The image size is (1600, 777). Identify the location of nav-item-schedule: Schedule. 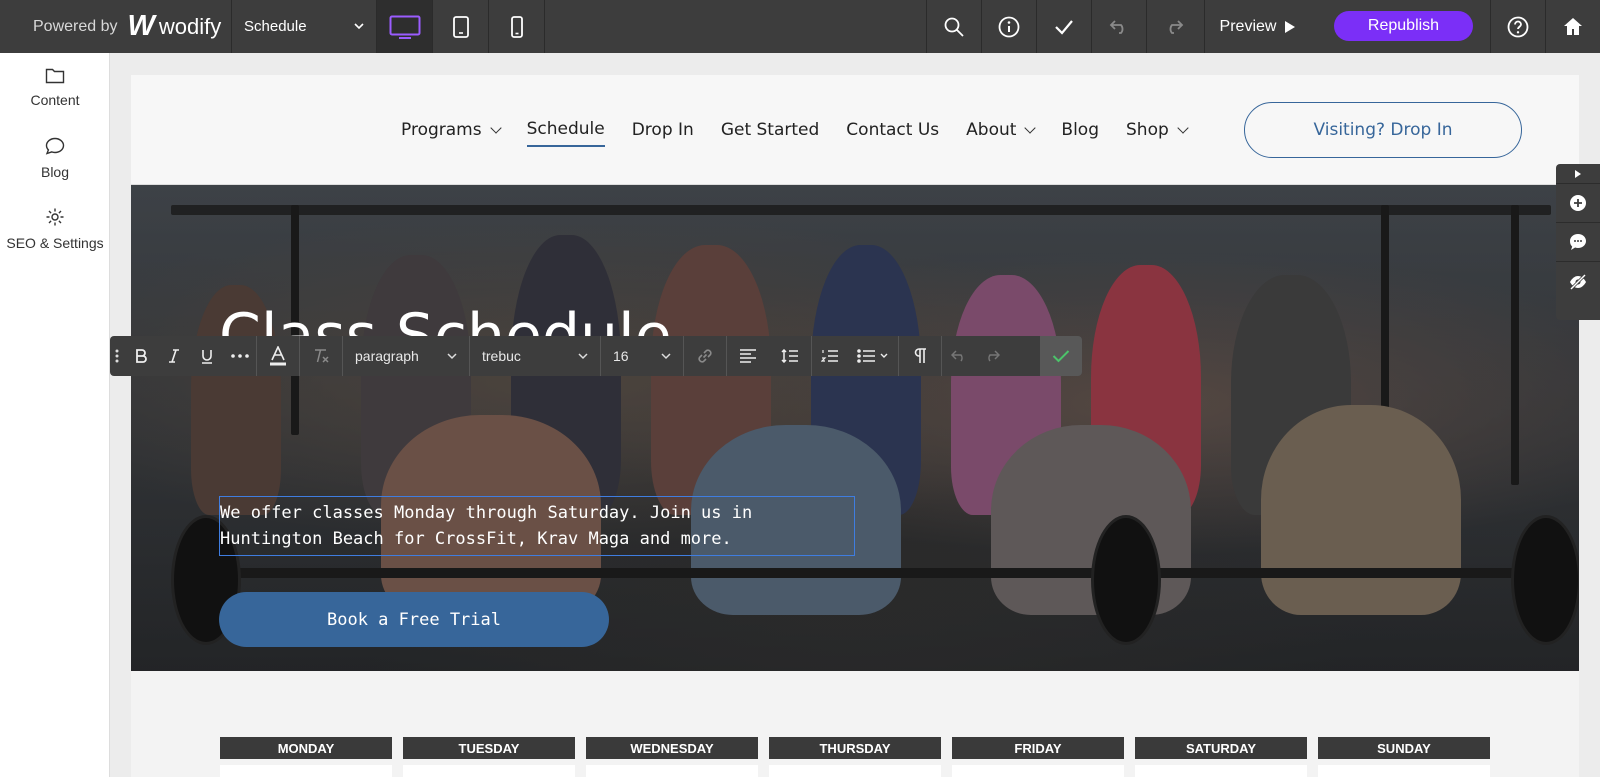
(565, 130).